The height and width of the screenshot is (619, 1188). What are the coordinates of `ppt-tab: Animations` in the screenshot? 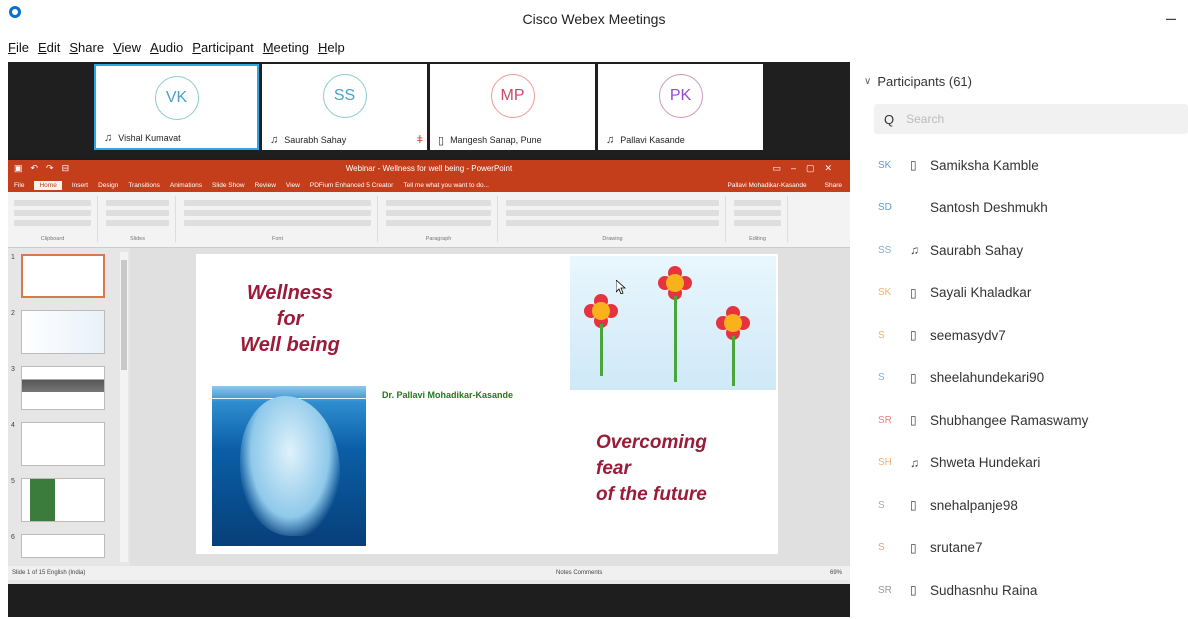 It's located at (186, 185).